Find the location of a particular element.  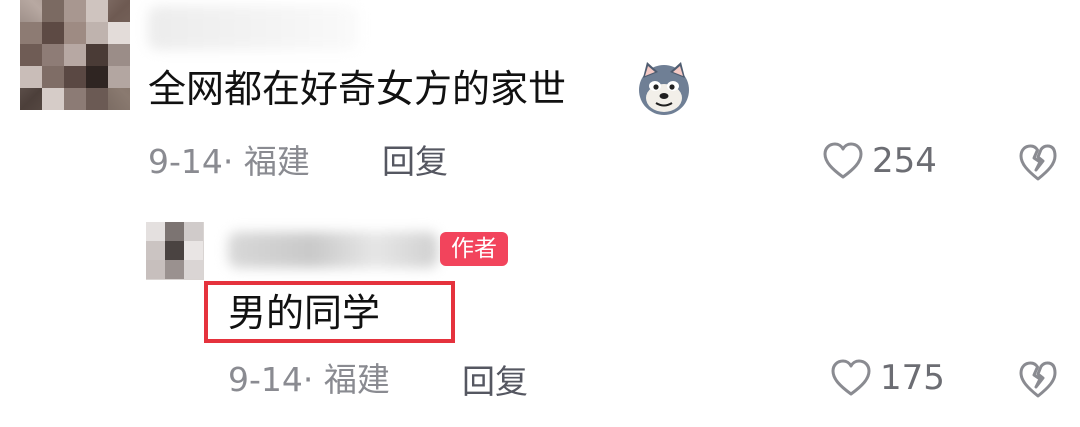

reply-avatar is located at coordinates (175, 251).